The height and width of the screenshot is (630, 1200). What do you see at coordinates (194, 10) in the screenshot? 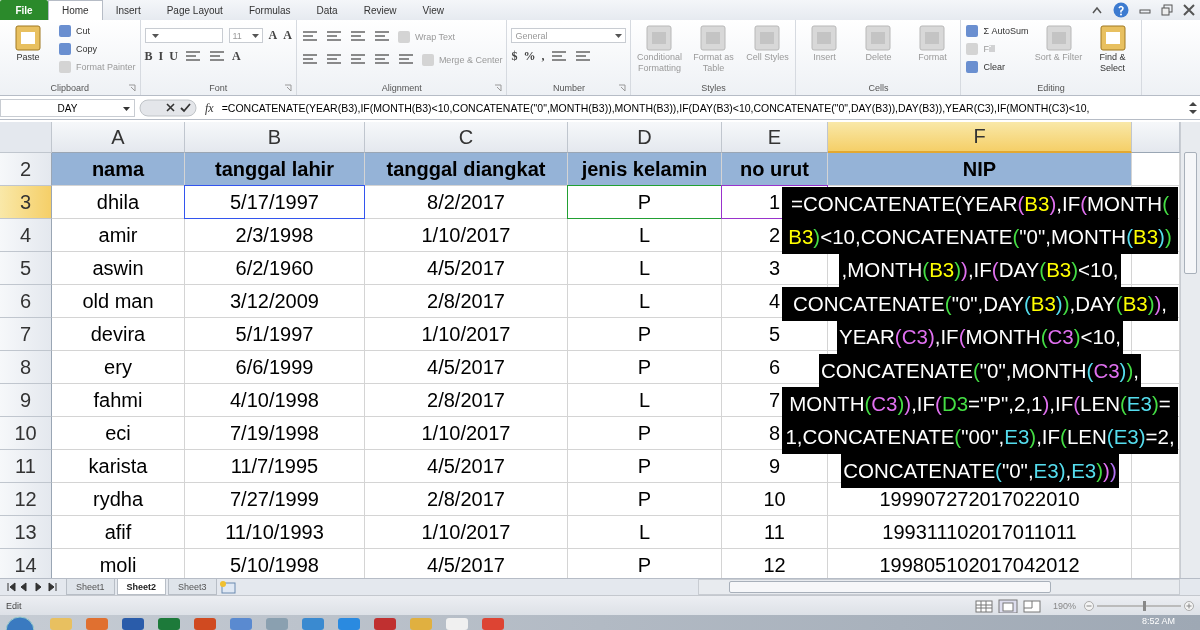
I see `ribbon-tab: Page Layout` at bounding box center [194, 10].